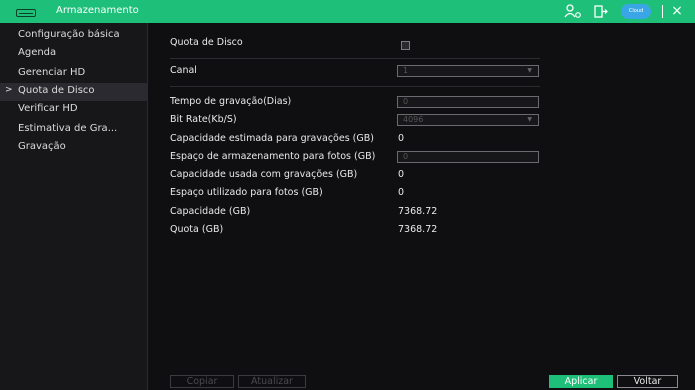  I want to click on channel-select: 1 ▼, so click(468, 71).